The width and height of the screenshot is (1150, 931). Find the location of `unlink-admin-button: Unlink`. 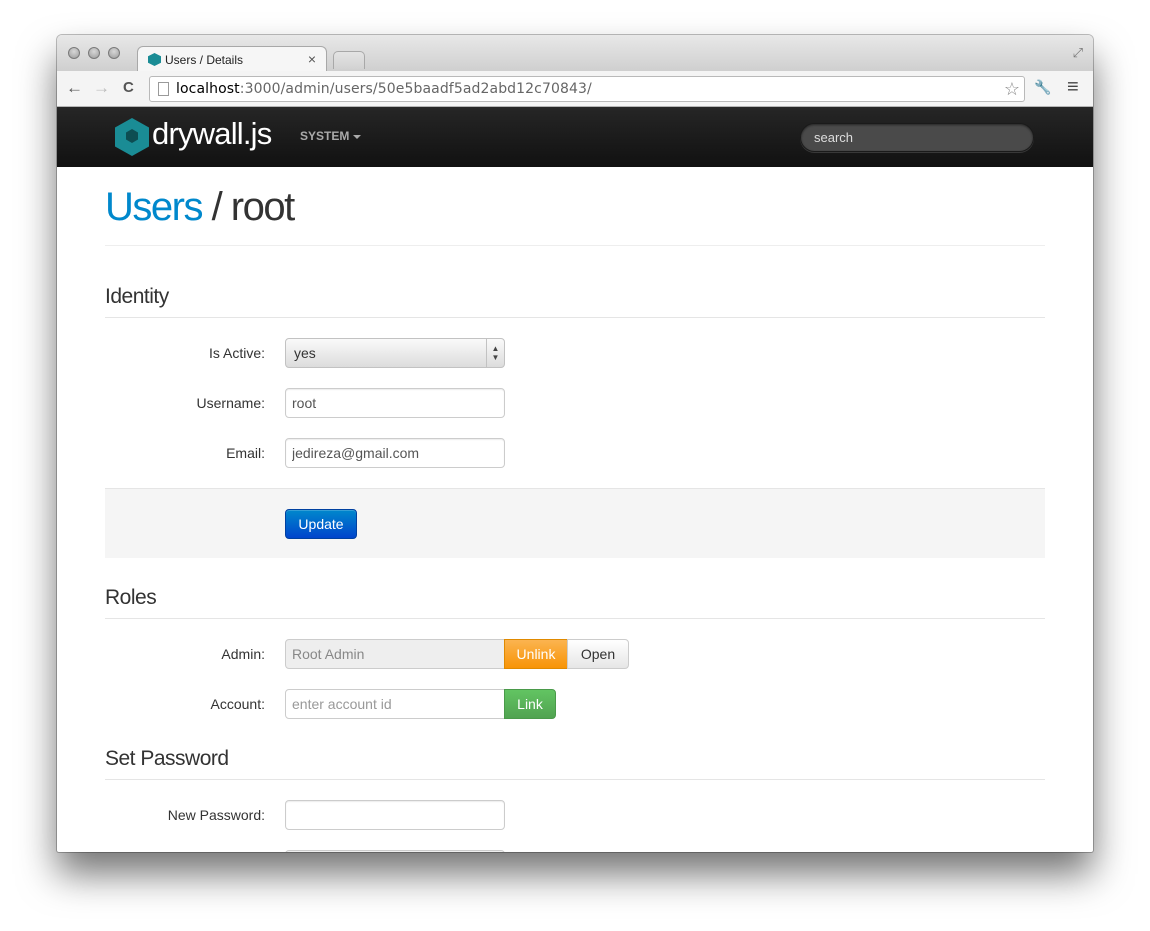

unlink-admin-button: Unlink is located at coordinates (536, 654).